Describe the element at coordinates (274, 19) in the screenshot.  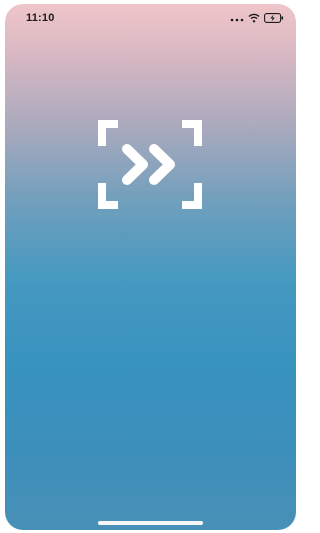
I see `battery-charging-icon` at that location.